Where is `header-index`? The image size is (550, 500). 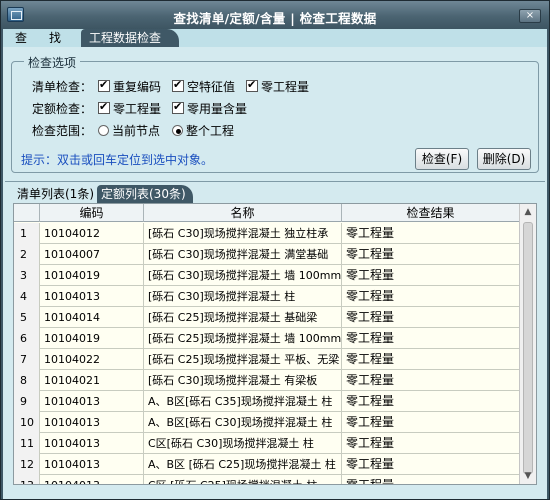
header-index is located at coordinates (27, 213).